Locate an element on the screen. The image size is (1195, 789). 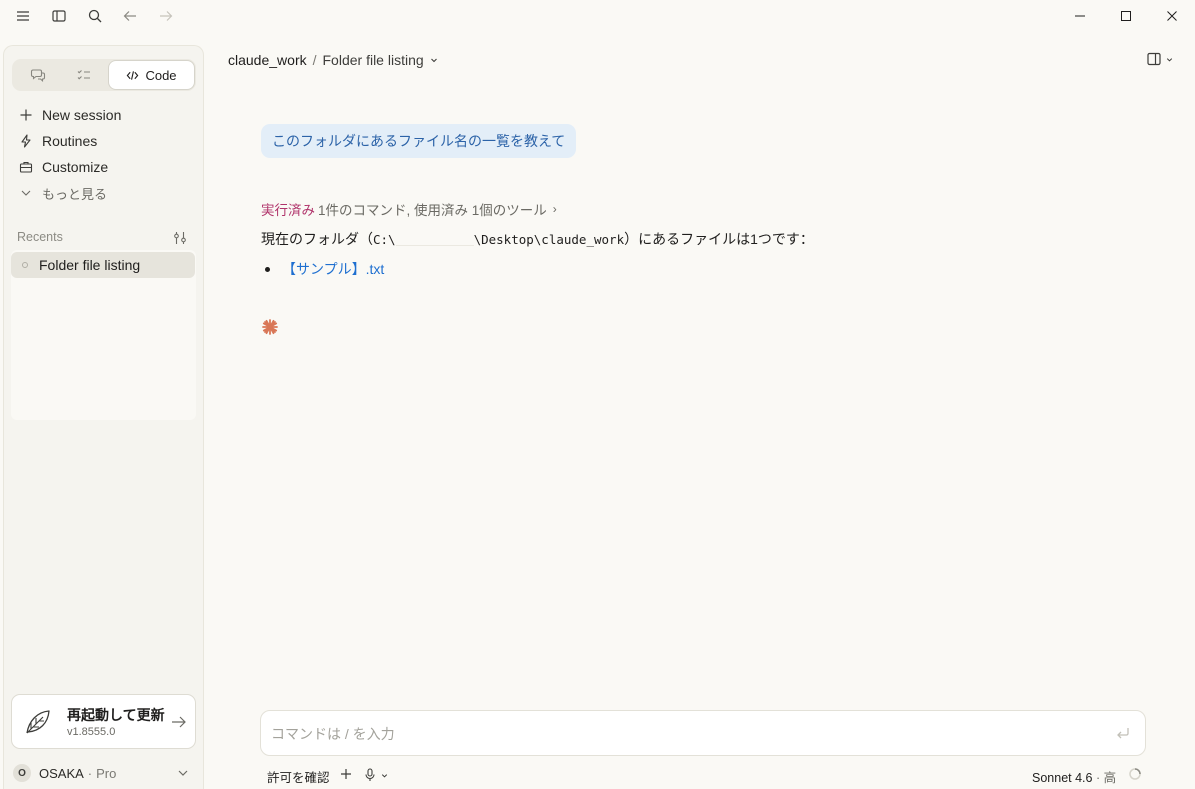
close-icon is located at coordinates (1172, 16).